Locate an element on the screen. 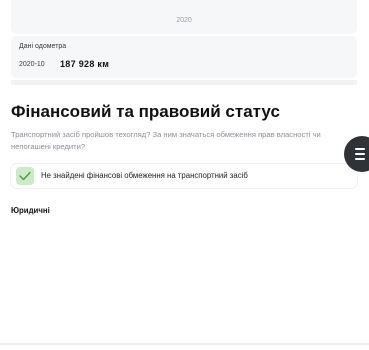 The height and width of the screenshot is (350, 369). odometer-date: 2020-10 is located at coordinates (32, 64).